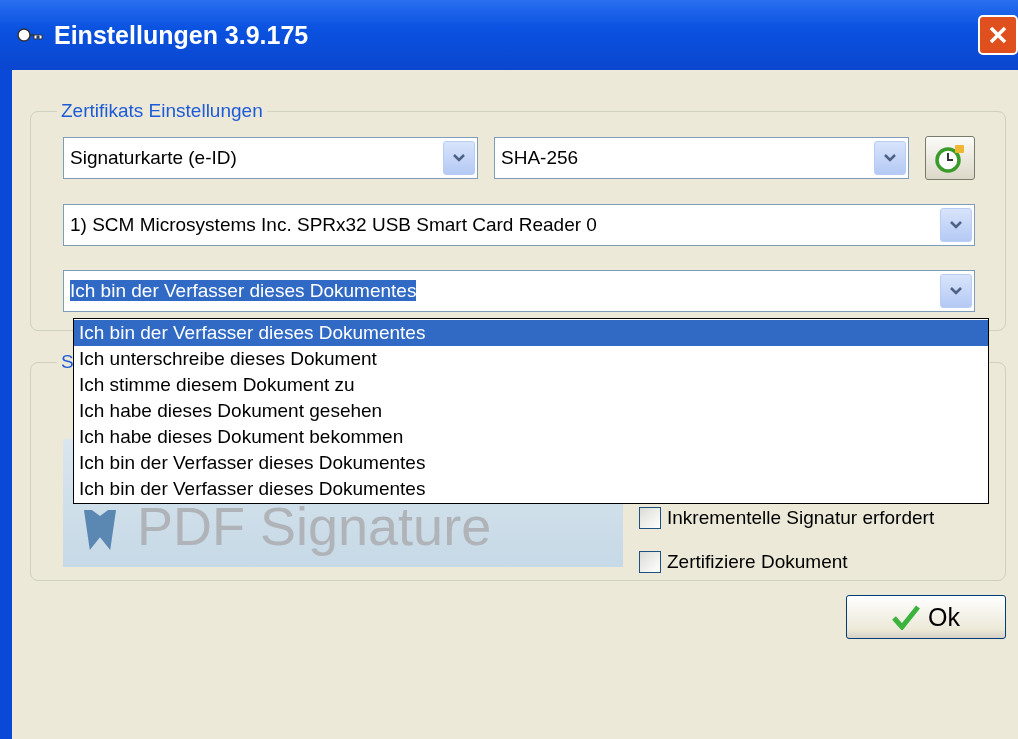 The width and height of the screenshot is (1018, 739). I want to click on dropdown-option: Ich bin der Verfasser dieses Dokumentes, so click(531, 333).